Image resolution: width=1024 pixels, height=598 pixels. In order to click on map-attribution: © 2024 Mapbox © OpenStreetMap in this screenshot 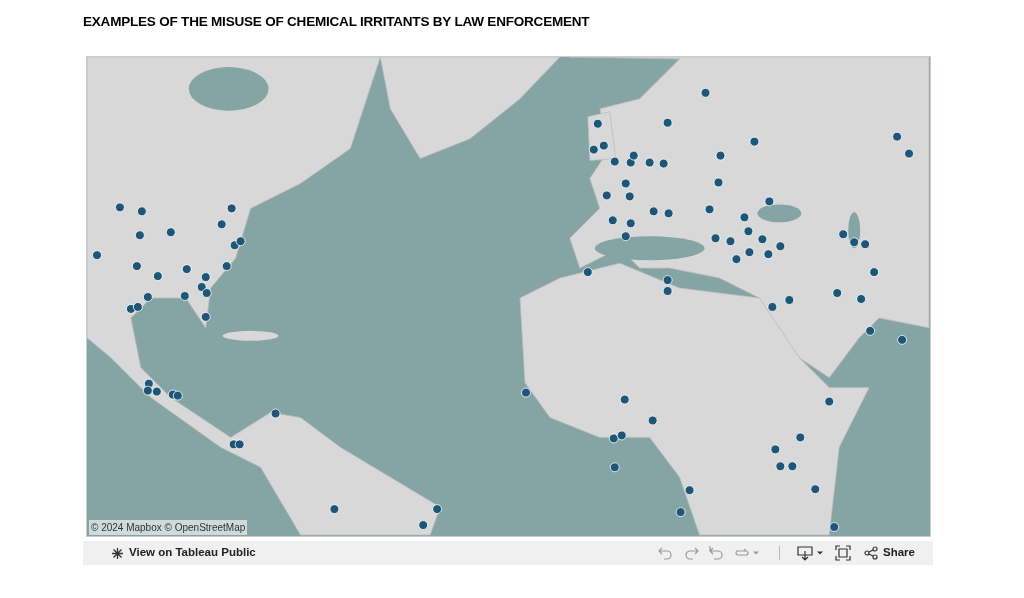, I will do `click(168, 527)`.